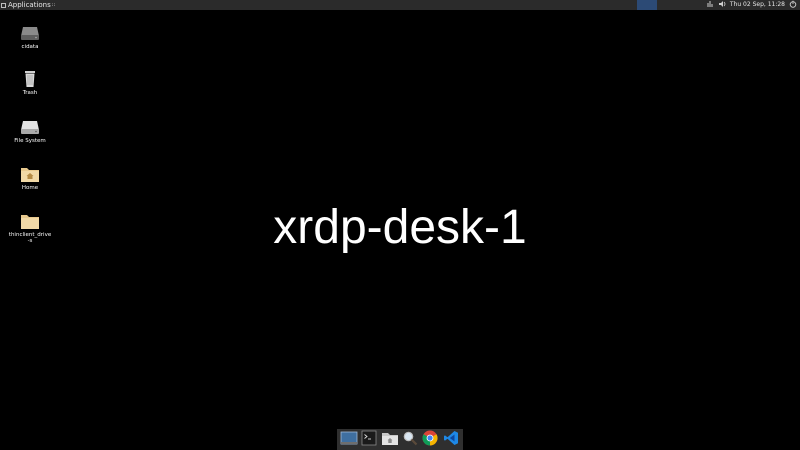  I want to click on top-panel: Applications :: Thu 02 Sep, 11:28, so click(400, 5).